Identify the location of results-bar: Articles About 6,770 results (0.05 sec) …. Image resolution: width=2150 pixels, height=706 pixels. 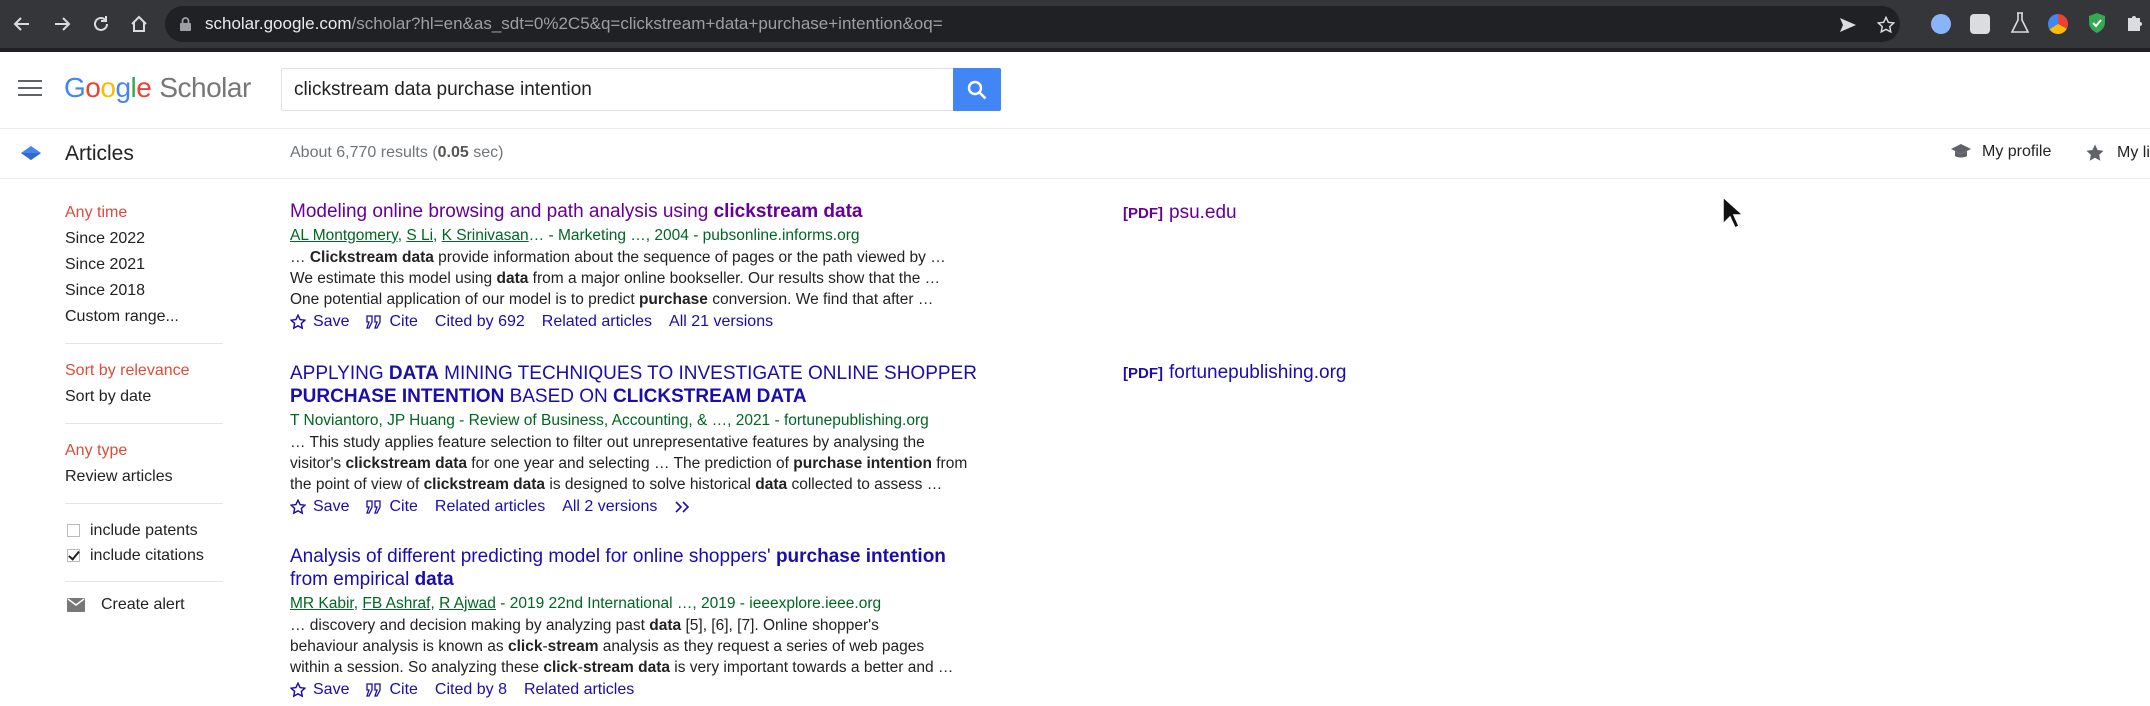
(1075, 154).